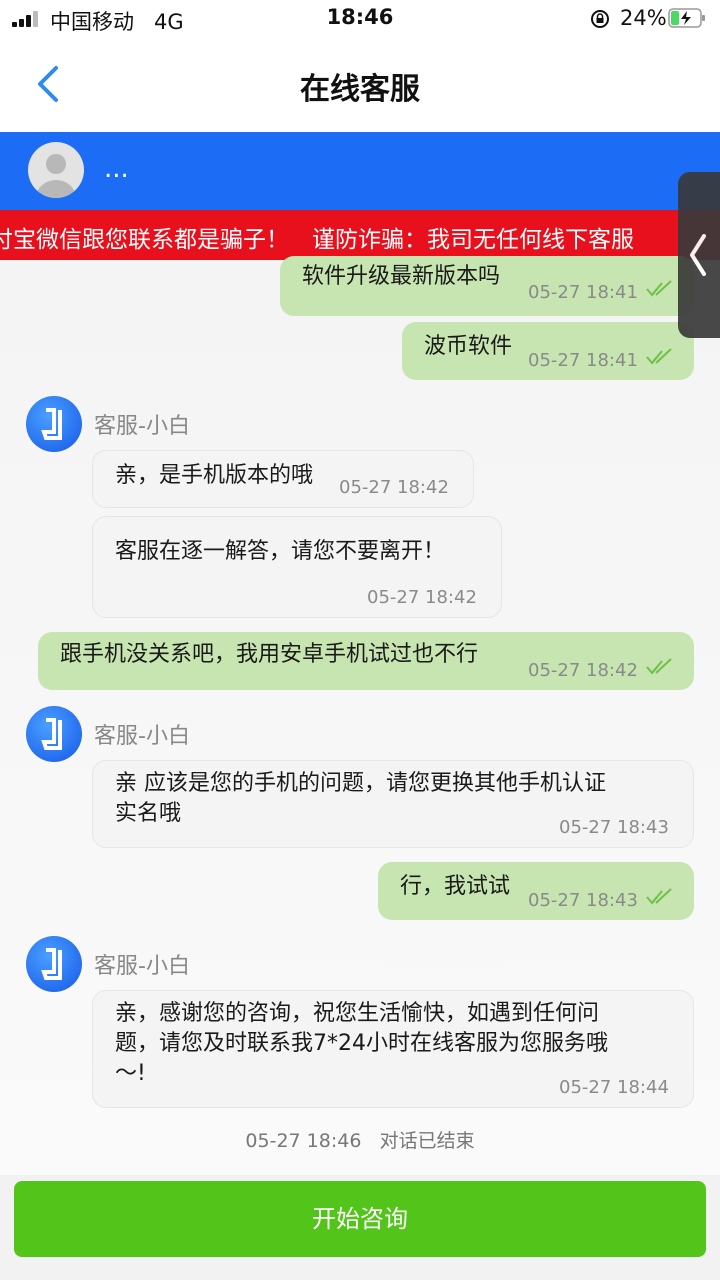 The image size is (720, 1280). What do you see at coordinates (393, 804) in the screenshot?
I see `incoming-message: 亲 应该是您的手机的问题，请您更换其他手机认证 实名哦 05-27 18:43` at bounding box center [393, 804].